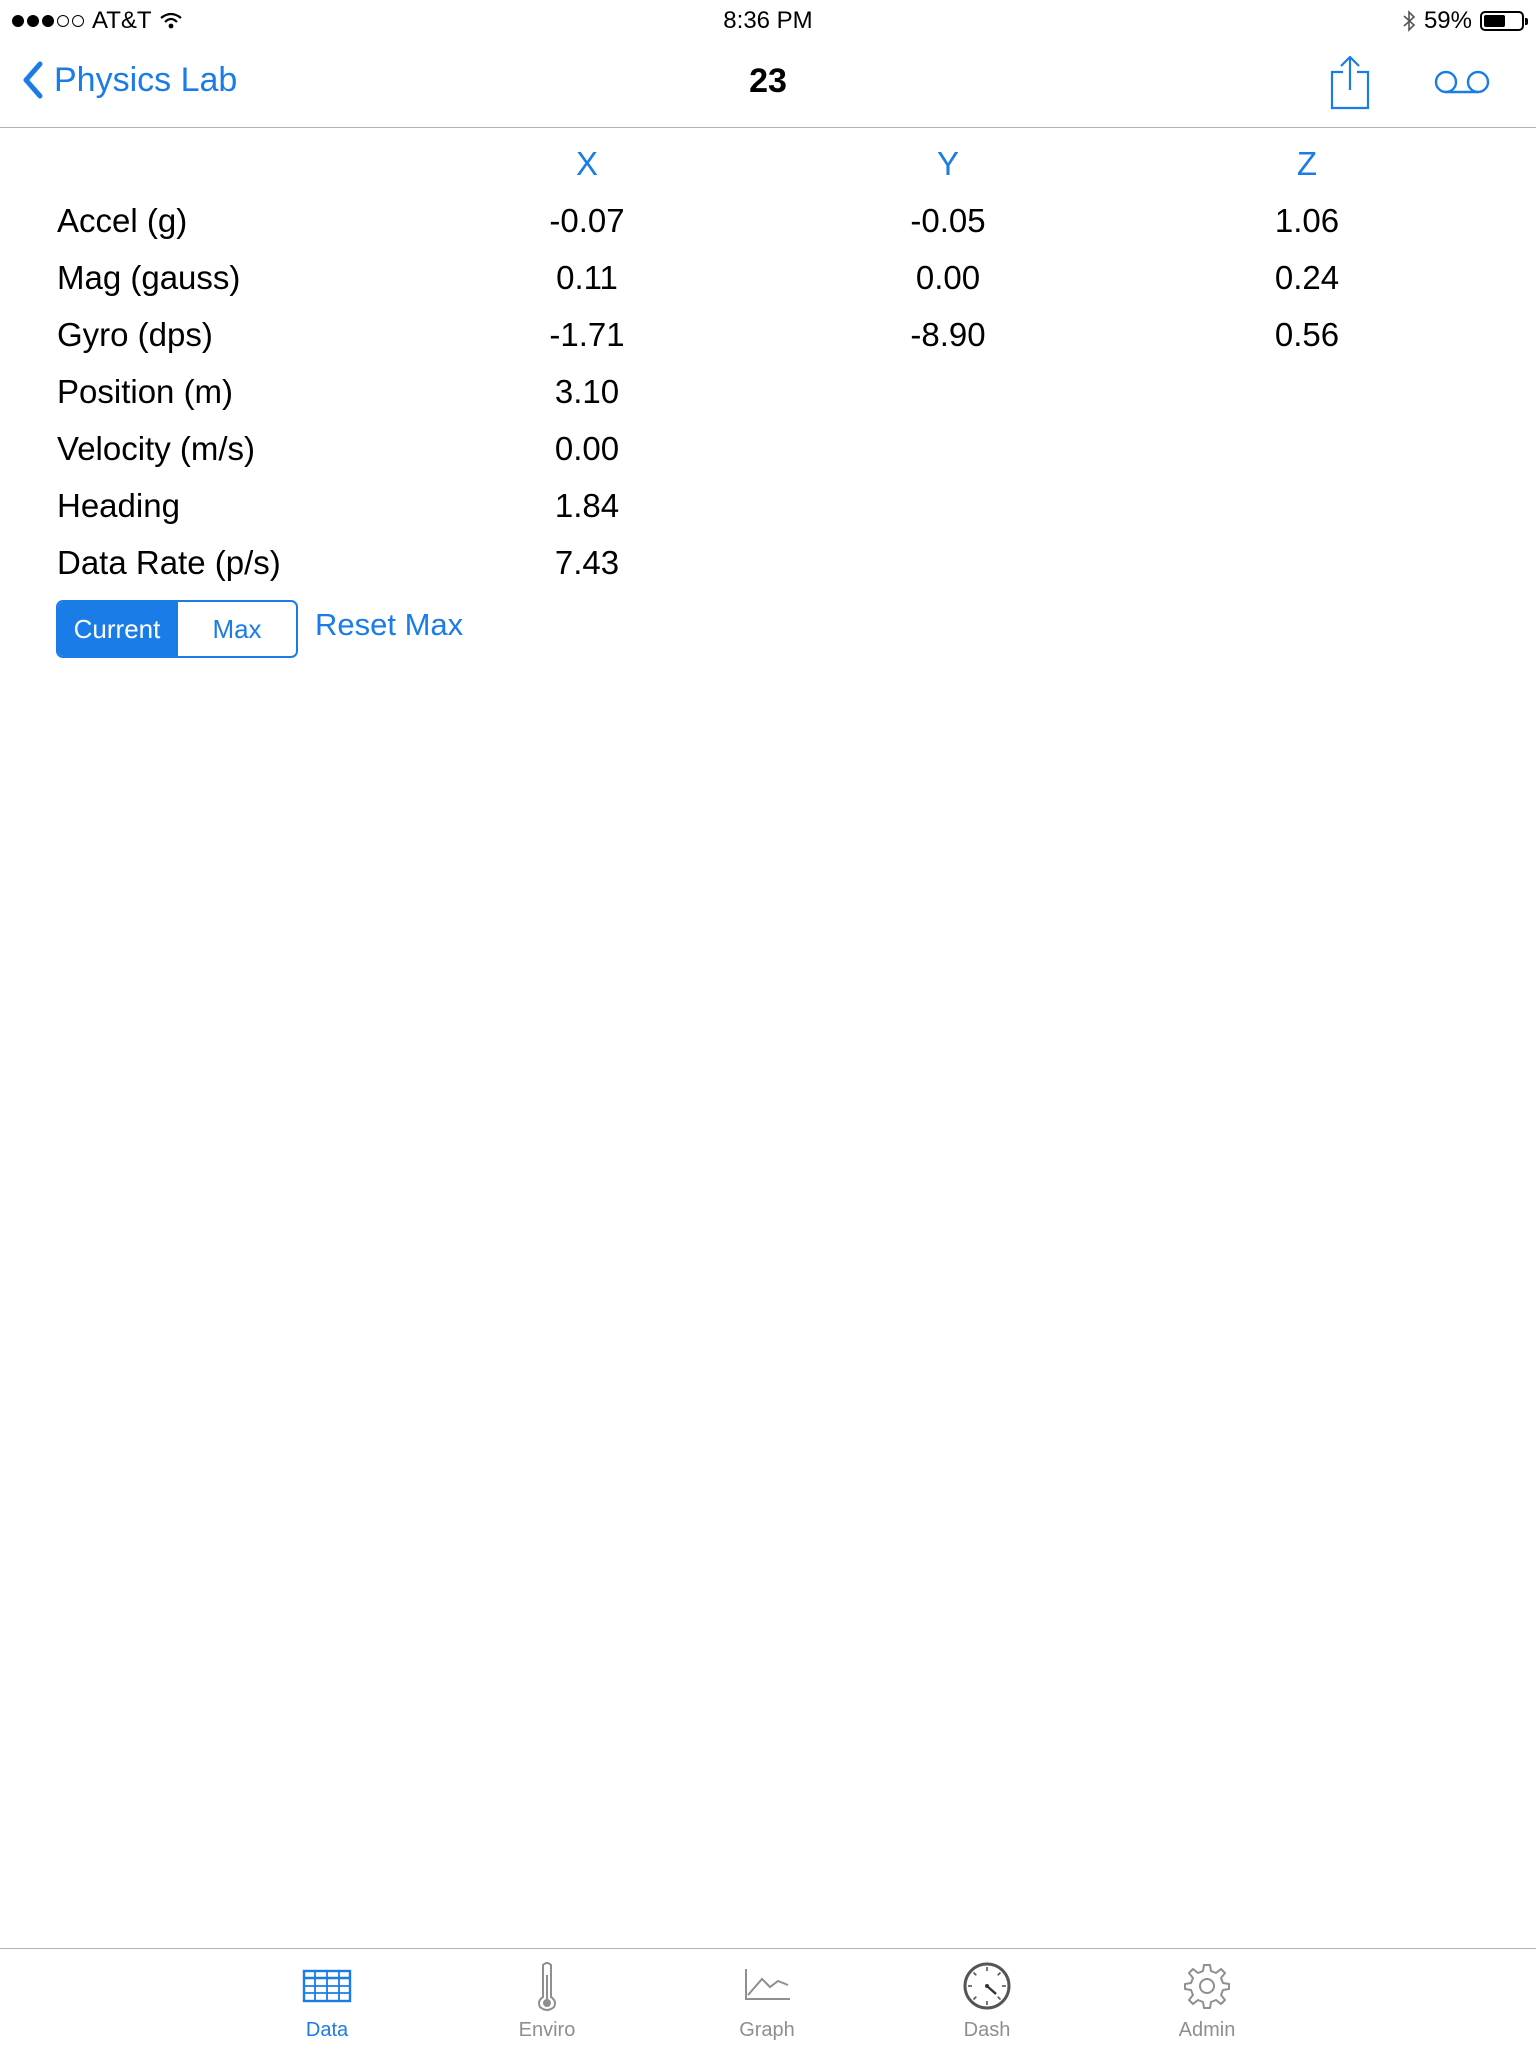 The height and width of the screenshot is (2049, 1536). Describe the element at coordinates (587, 562) in the screenshot. I see `data-rate-value: 7.43` at that location.